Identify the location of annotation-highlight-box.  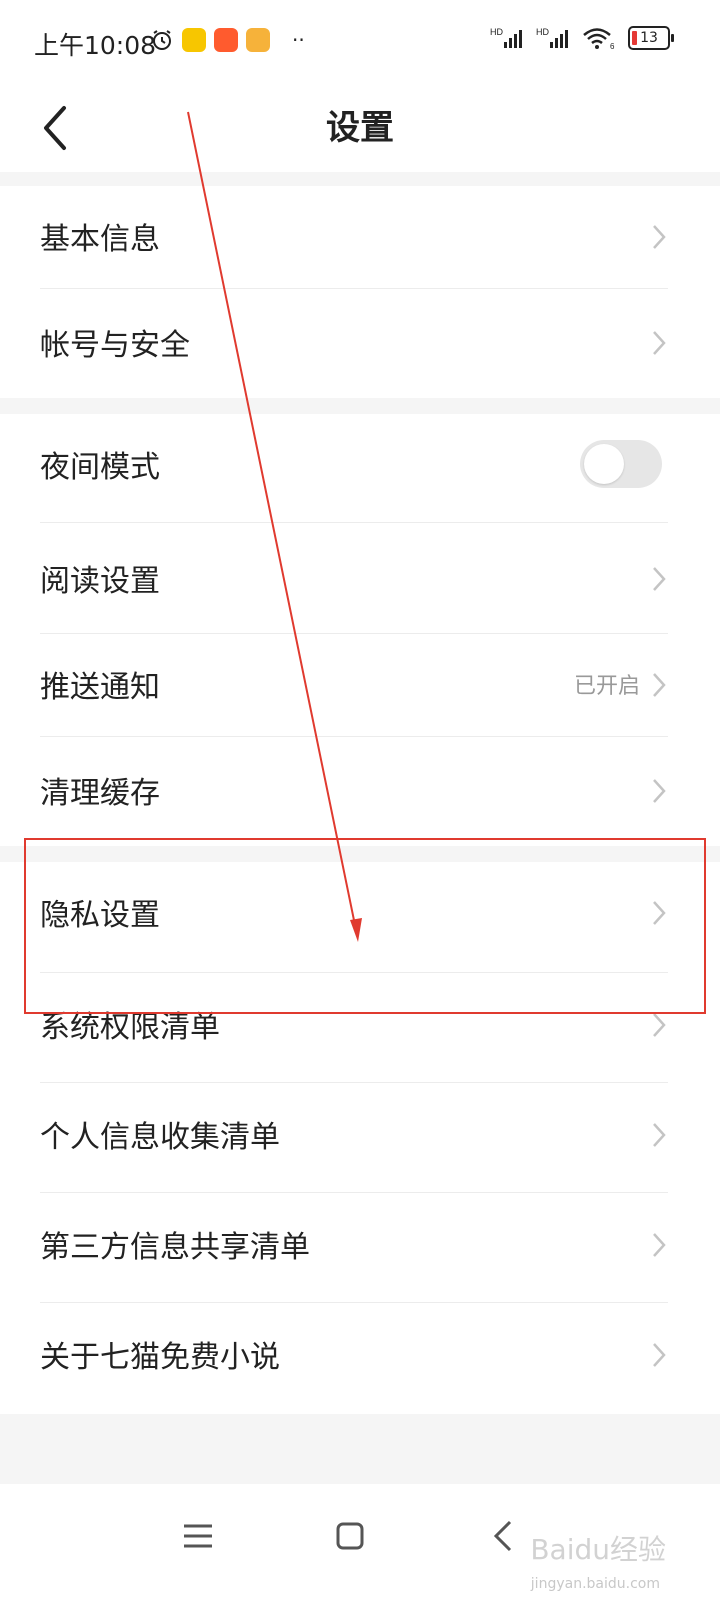
(365, 926).